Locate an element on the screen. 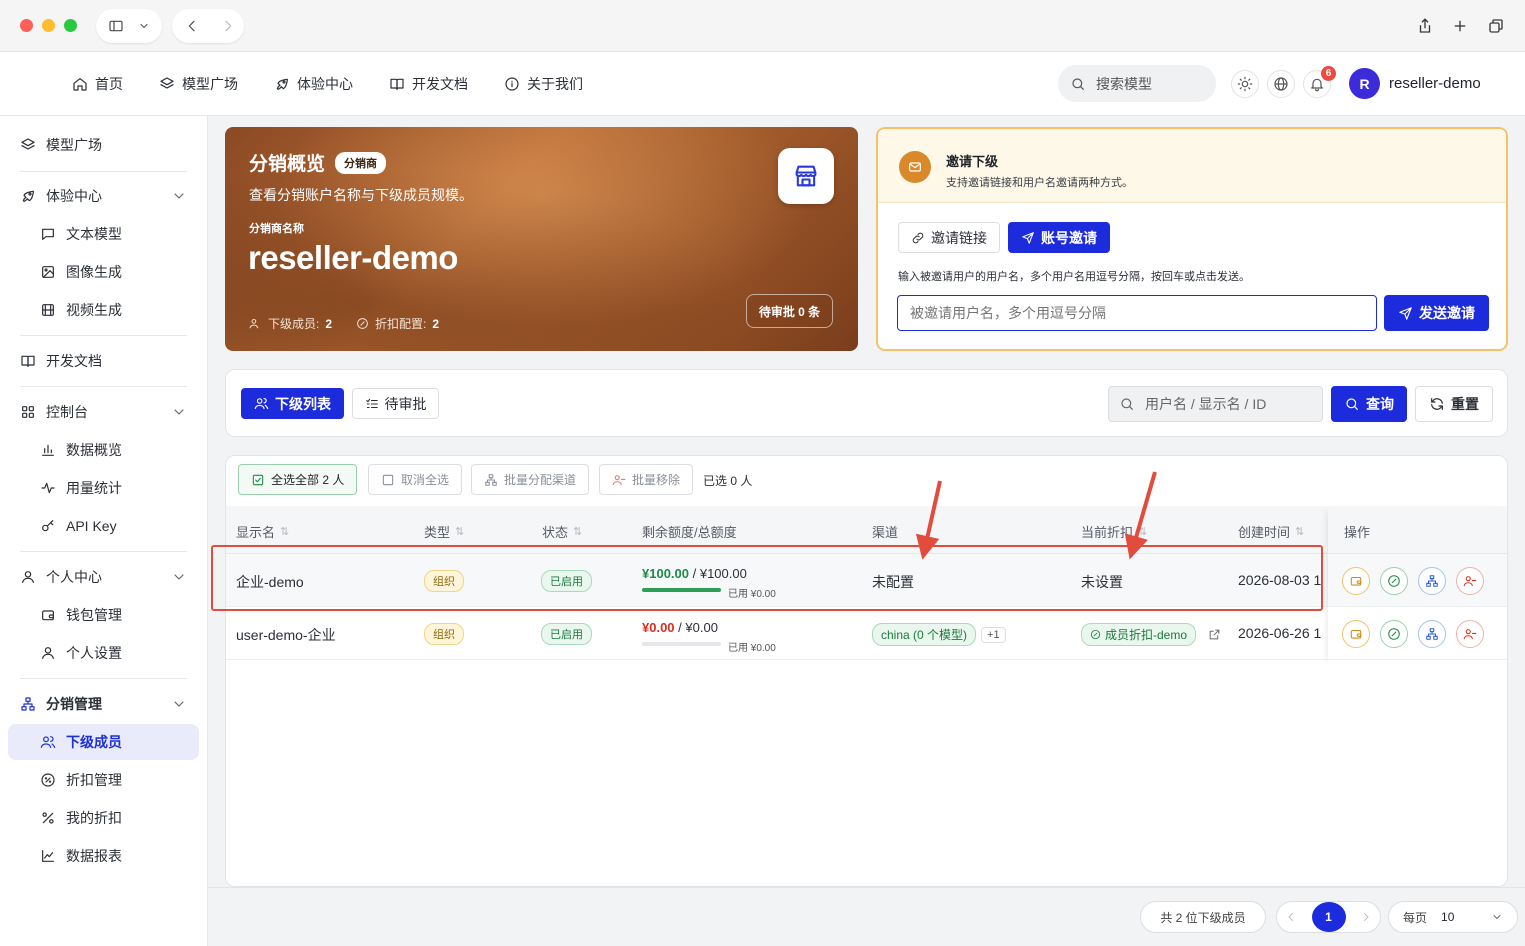 This screenshot has height=946, width=1525. chevron-right-icon is located at coordinates (1366, 917).